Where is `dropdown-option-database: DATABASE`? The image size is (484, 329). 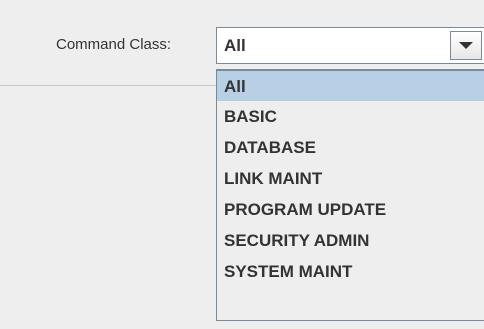
dropdown-option-database: DATABASE is located at coordinates (350, 147).